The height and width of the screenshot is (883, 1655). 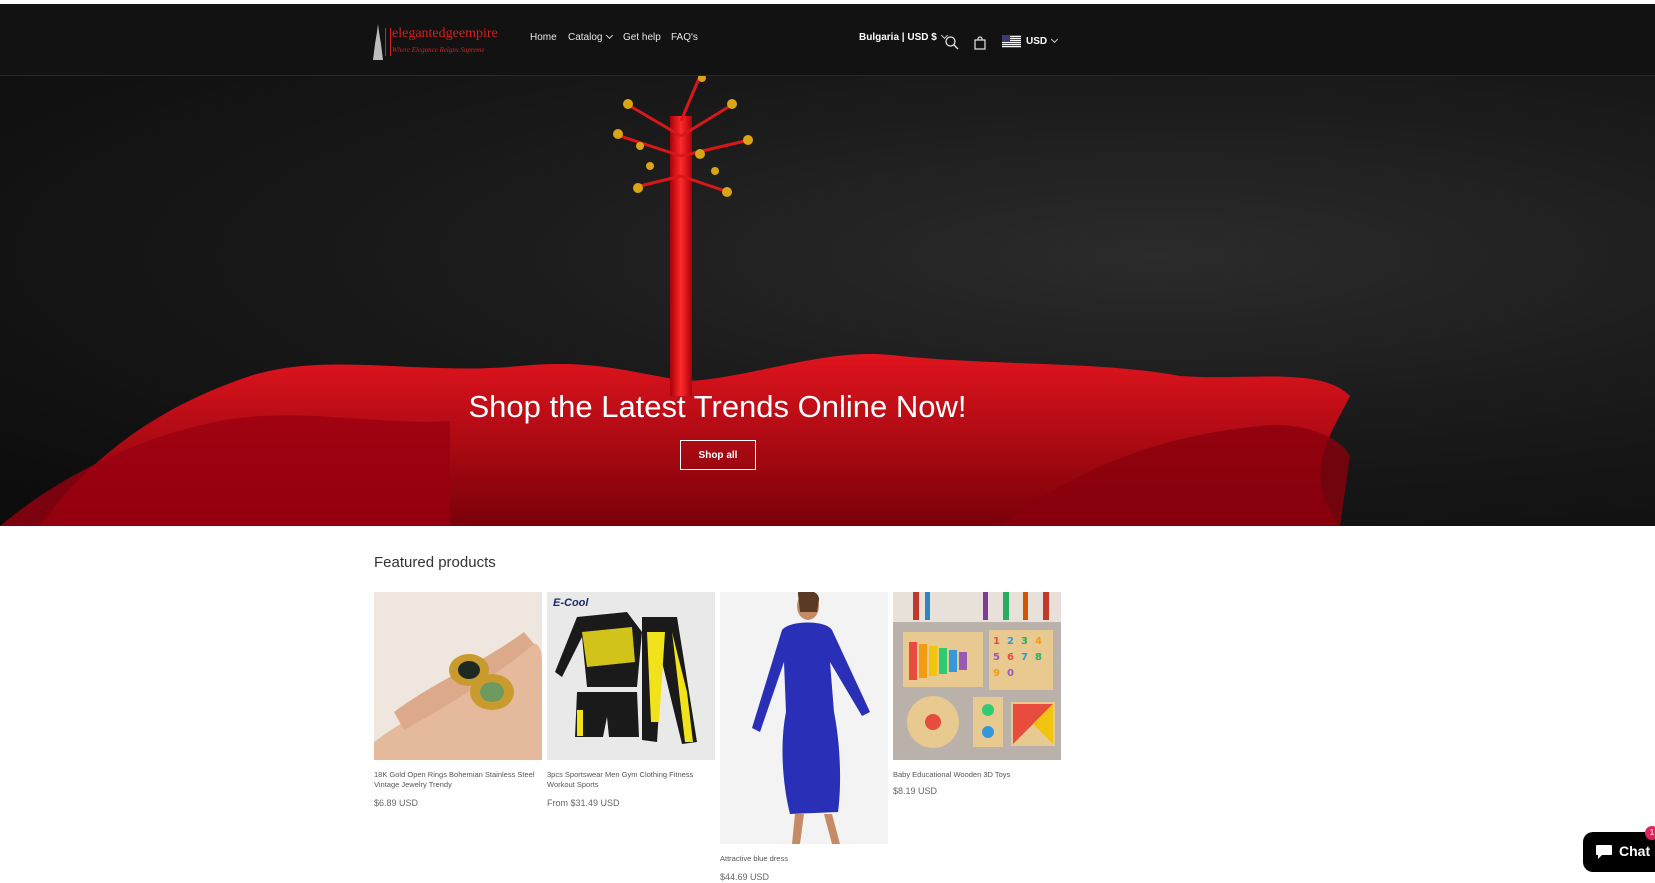 I want to click on svg-text: 7, so click(x=1024, y=657).